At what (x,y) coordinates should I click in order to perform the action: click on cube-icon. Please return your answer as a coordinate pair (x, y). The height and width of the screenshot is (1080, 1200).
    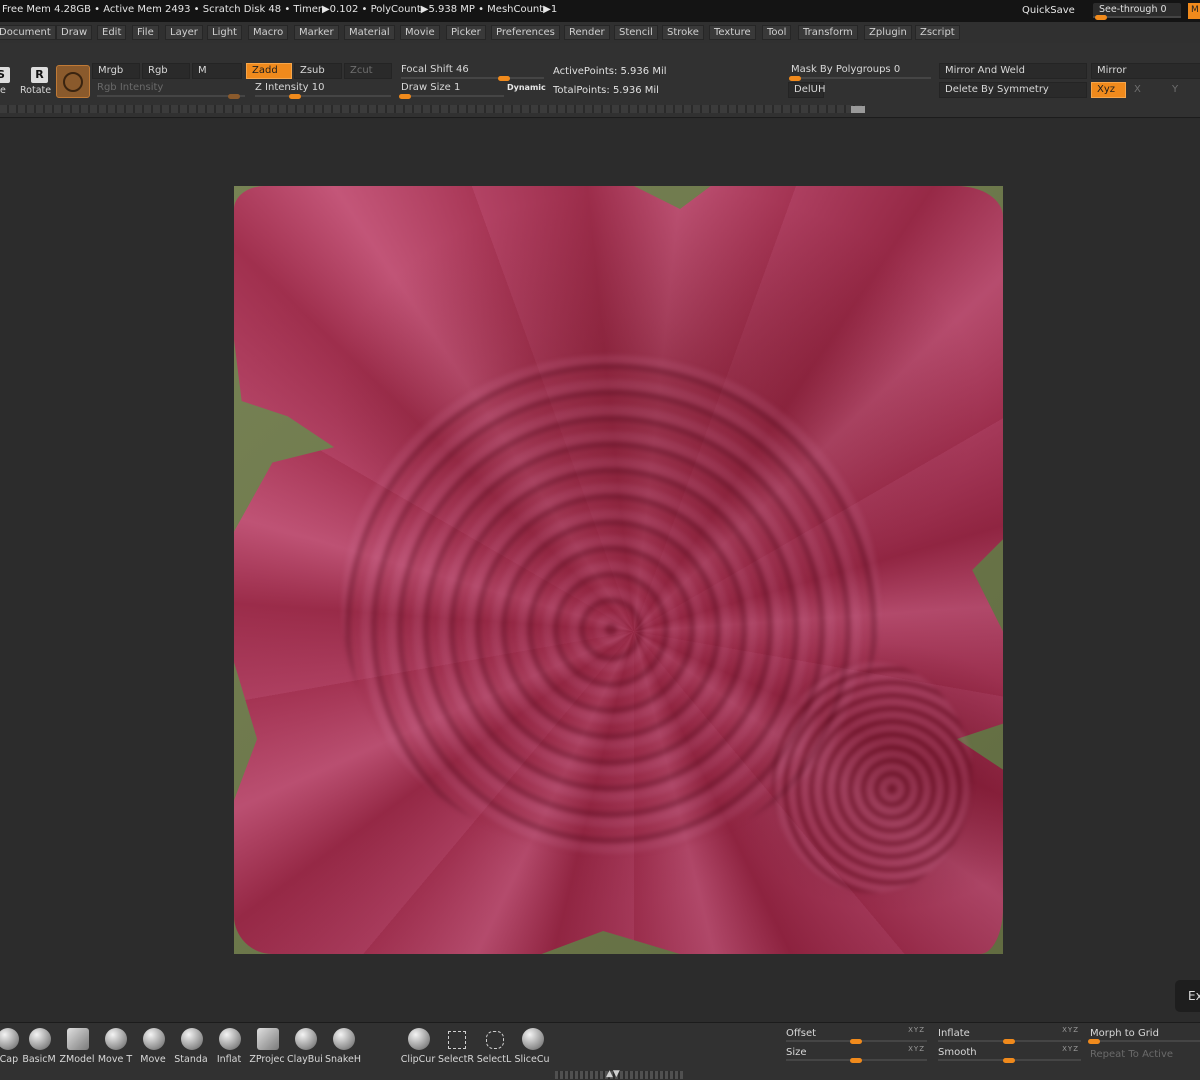
    Looking at the image, I should click on (78, 1039).